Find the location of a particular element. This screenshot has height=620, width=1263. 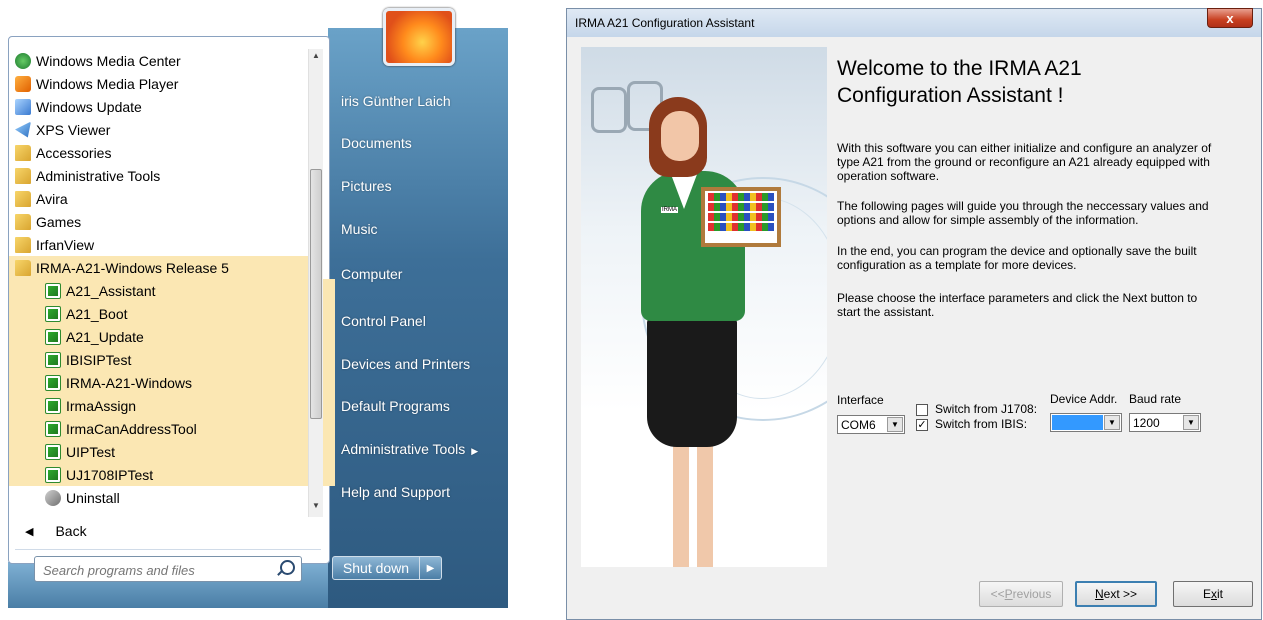

program-list-item: IrfanView is located at coordinates (160, 244).